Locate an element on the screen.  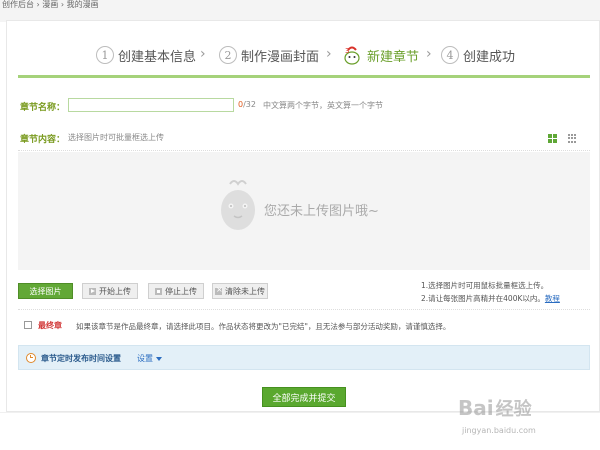
schedule-bar: 章节定时发布时间设置 设置 is located at coordinates (304, 357).